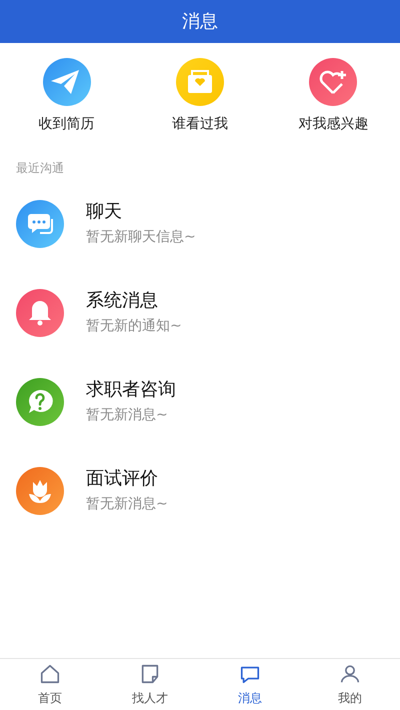 The width and height of the screenshot is (400, 710). What do you see at coordinates (131, 390) in the screenshot?
I see `conversation-title: 求职者咨询` at bounding box center [131, 390].